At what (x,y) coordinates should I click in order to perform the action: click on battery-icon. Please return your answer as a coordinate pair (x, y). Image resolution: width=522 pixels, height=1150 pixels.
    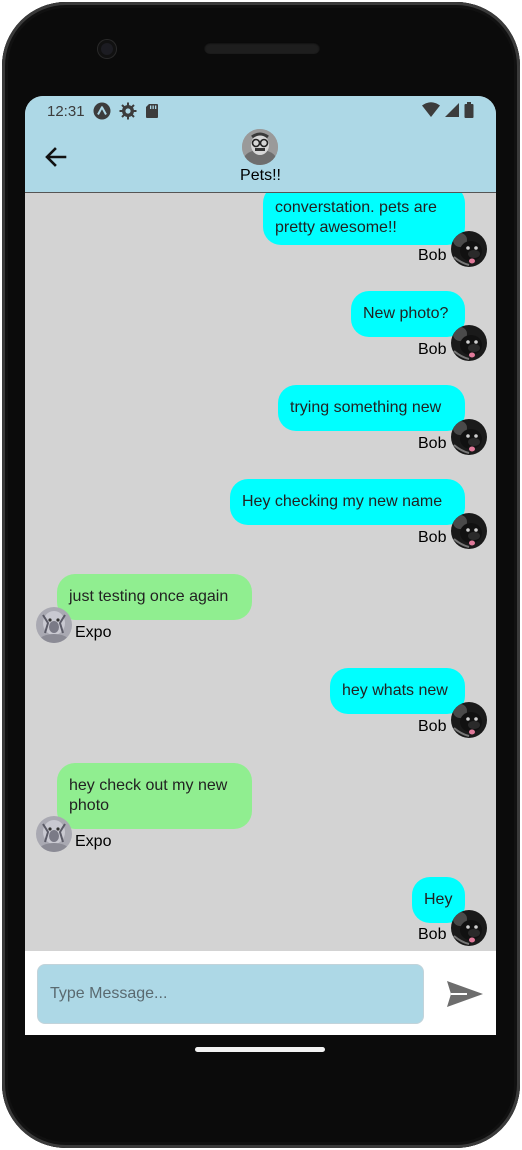
    Looking at the image, I should click on (469, 112).